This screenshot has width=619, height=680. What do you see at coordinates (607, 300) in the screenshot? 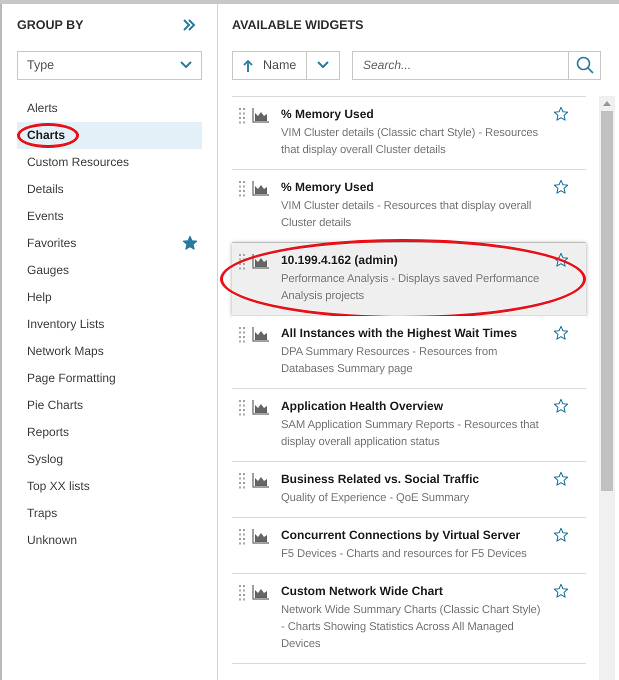
I see `scroll-thumb` at bounding box center [607, 300].